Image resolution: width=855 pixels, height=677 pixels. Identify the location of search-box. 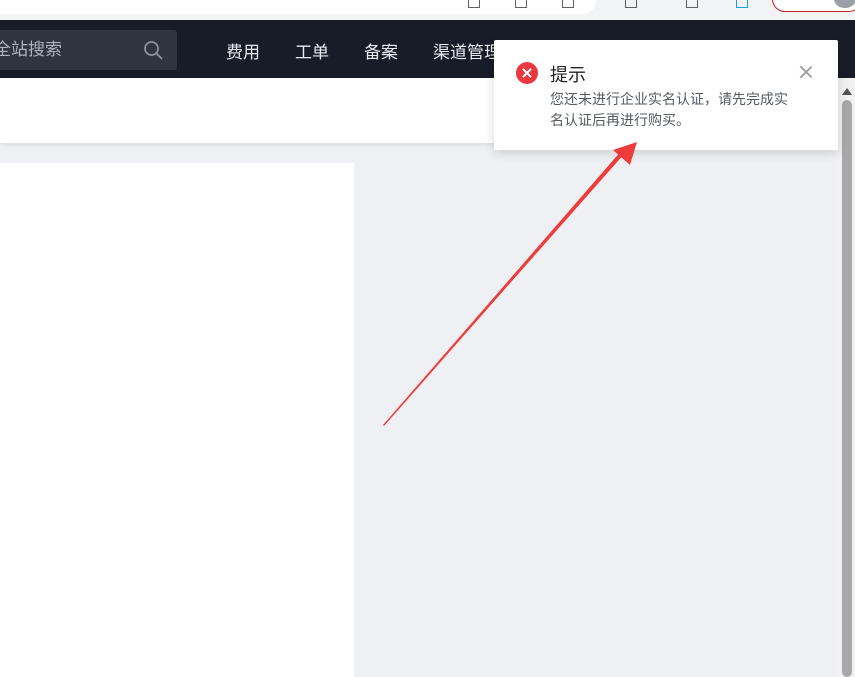
(88, 50).